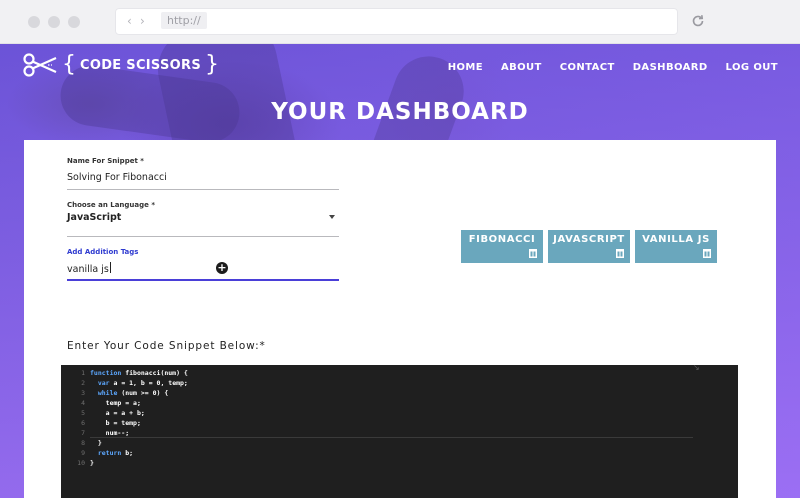 The width and height of the screenshot is (800, 498). What do you see at coordinates (502, 239) in the screenshot?
I see `tag-label: FIBONACCI` at bounding box center [502, 239].